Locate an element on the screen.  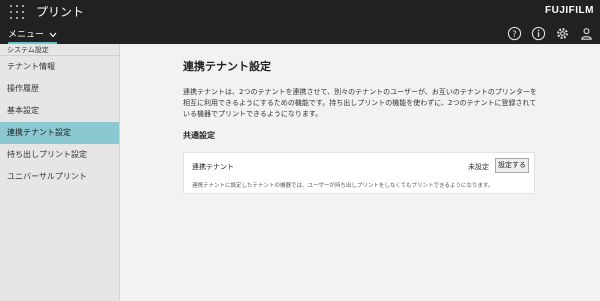
menu-toggle-button: メニュー is located at coordinates (32, 35).